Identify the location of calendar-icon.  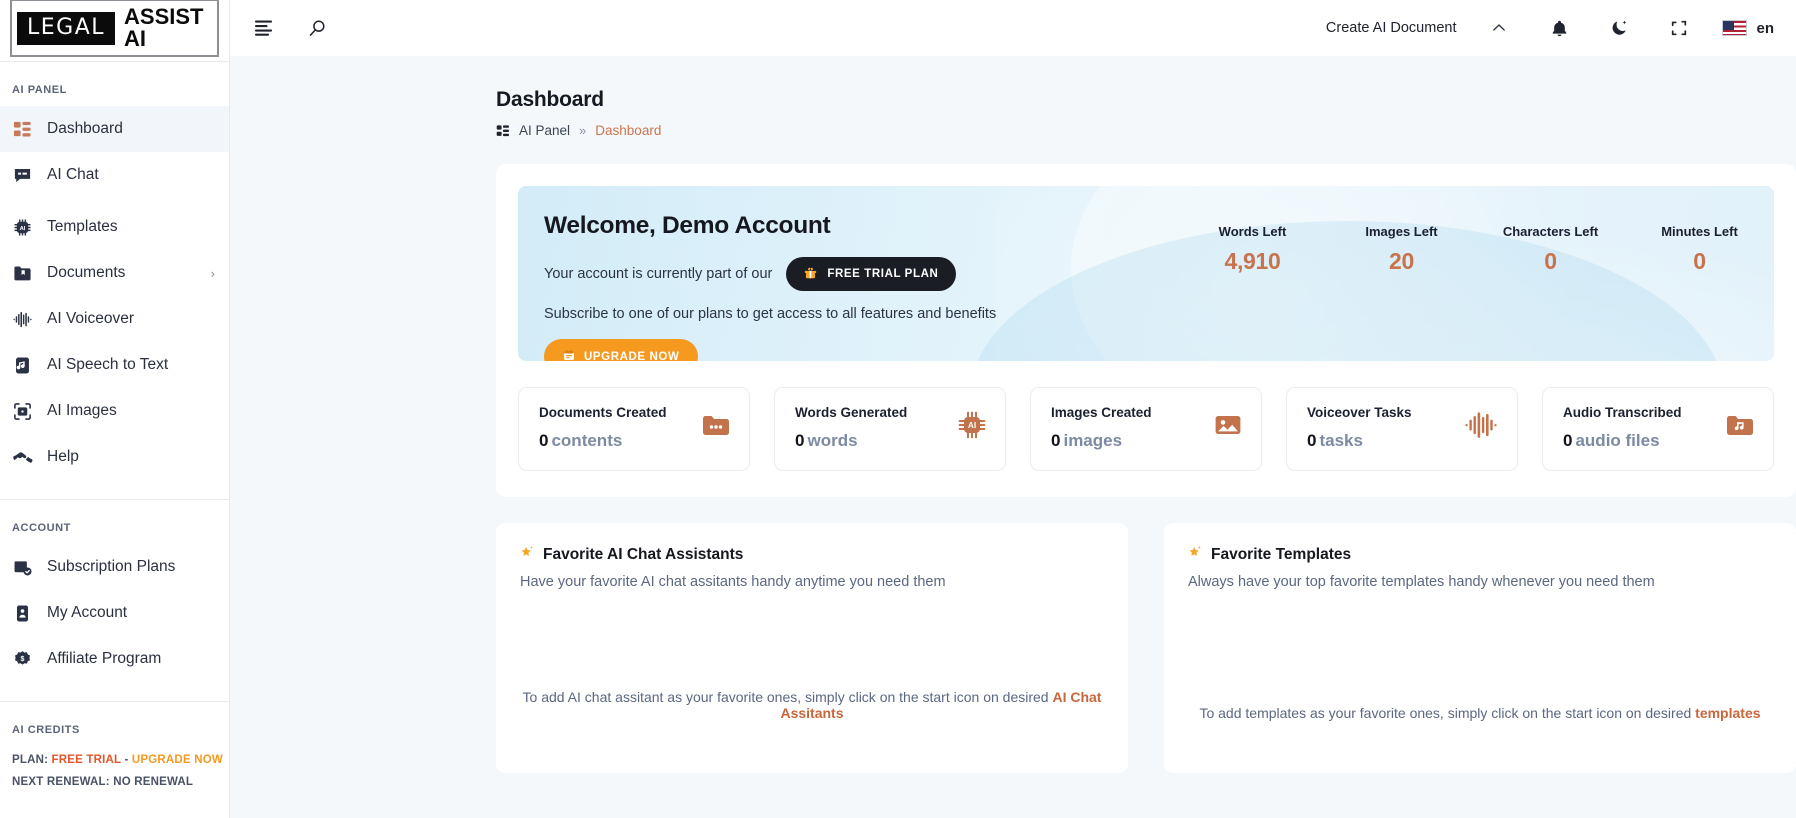
(569, 355).